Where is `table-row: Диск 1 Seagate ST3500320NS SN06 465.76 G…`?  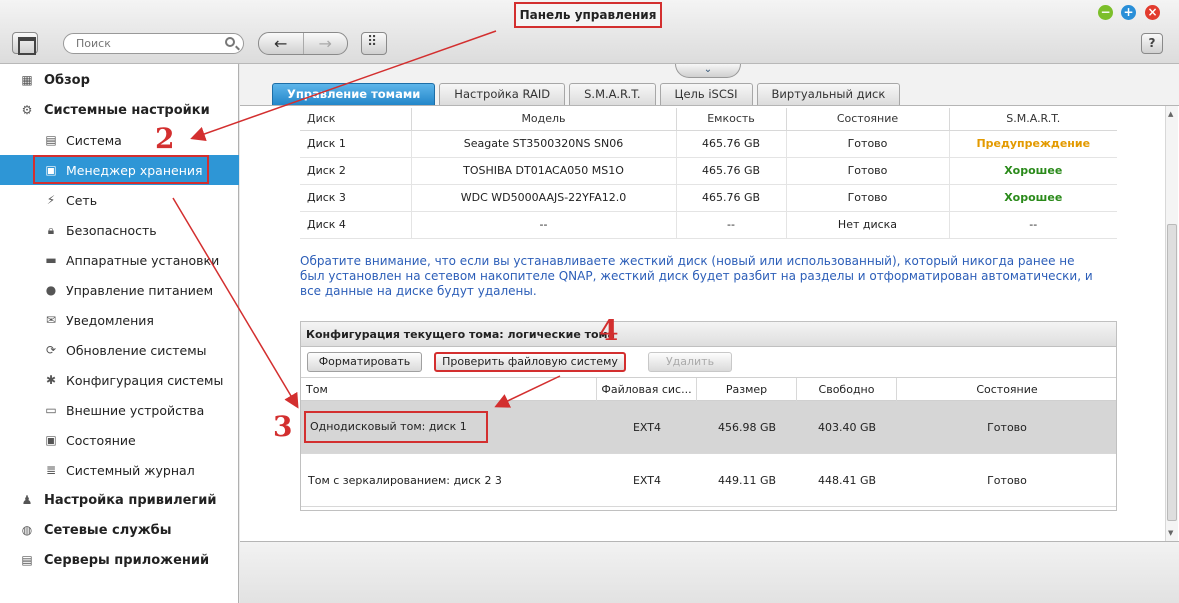 table-row: Диск 1 Seagate ST3500320NS SN06 465.76 G… is located at coordinates (708, 144).